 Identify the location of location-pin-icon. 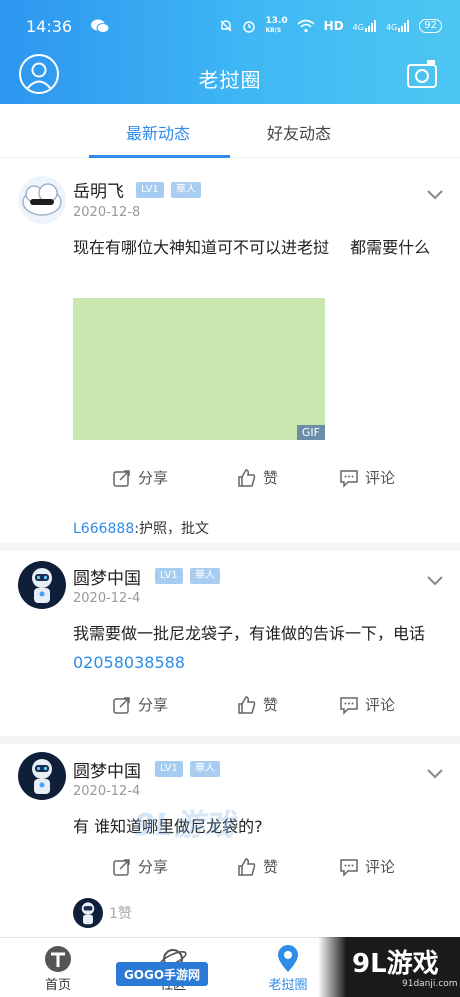
(288, 958).